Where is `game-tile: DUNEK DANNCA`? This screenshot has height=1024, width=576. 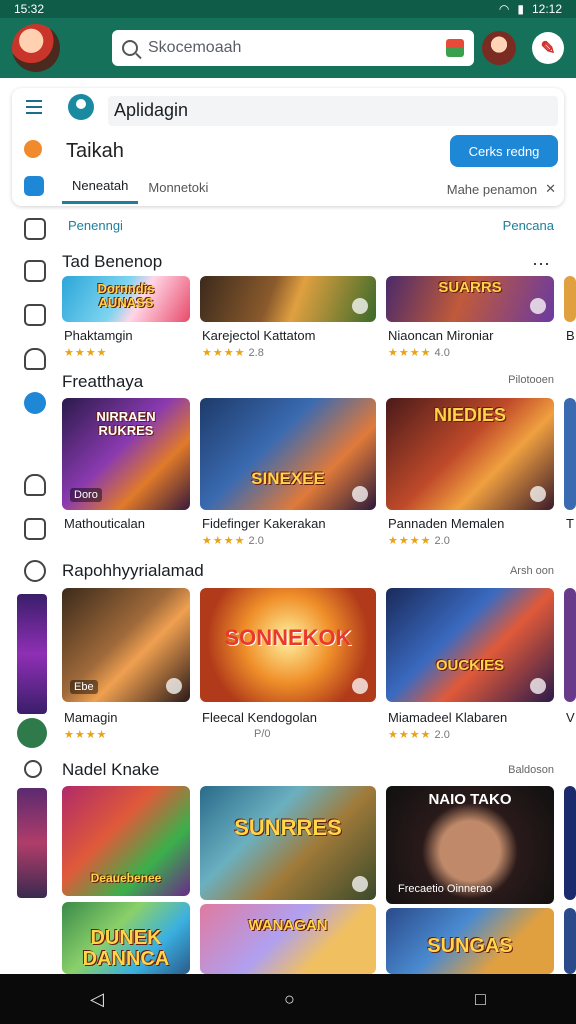
game-tile: DUNEK DANNCA is located at coordinates (126, 938).